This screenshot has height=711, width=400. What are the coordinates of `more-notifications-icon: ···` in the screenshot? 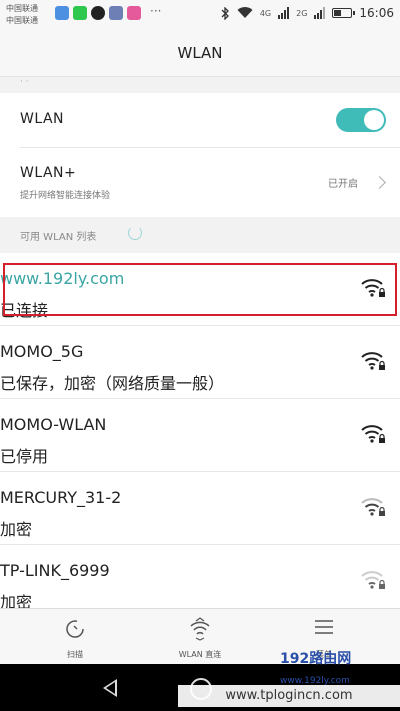 It's located at (156, 11).